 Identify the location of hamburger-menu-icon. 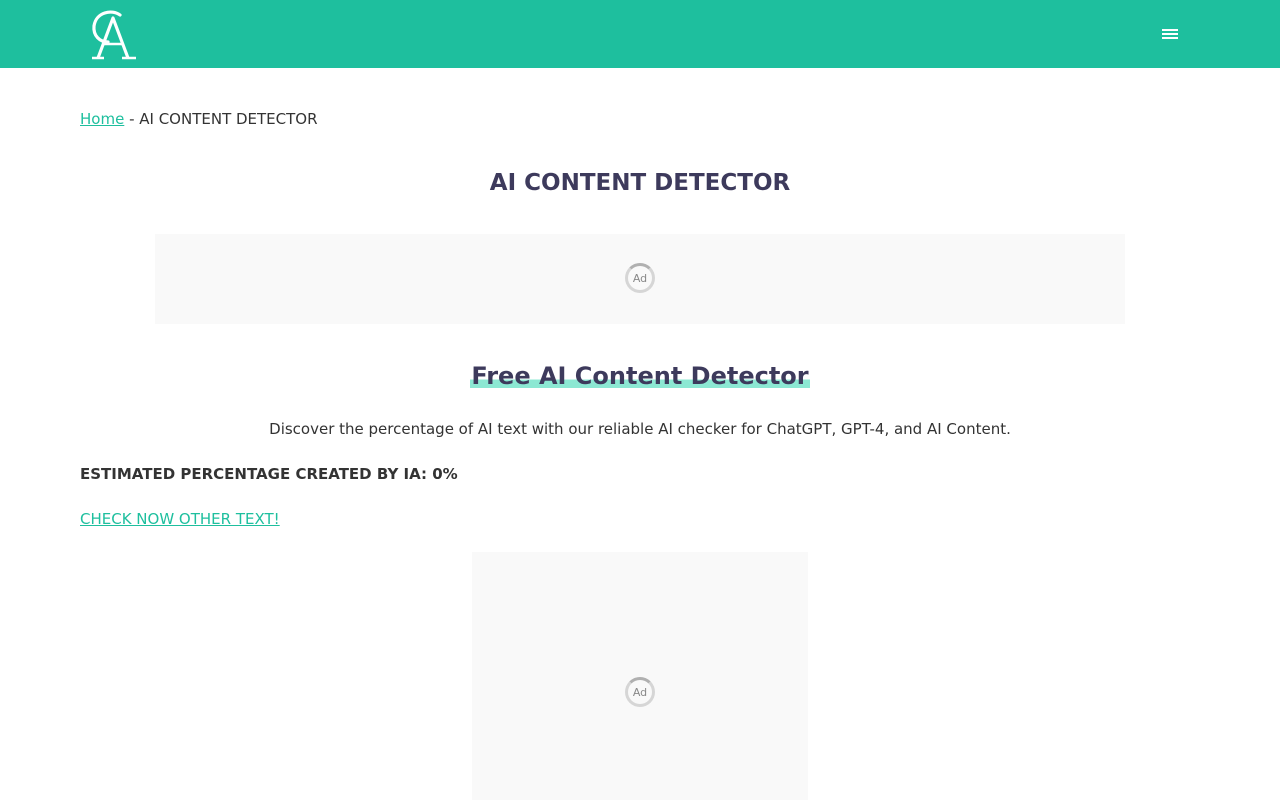
(1170, 34).